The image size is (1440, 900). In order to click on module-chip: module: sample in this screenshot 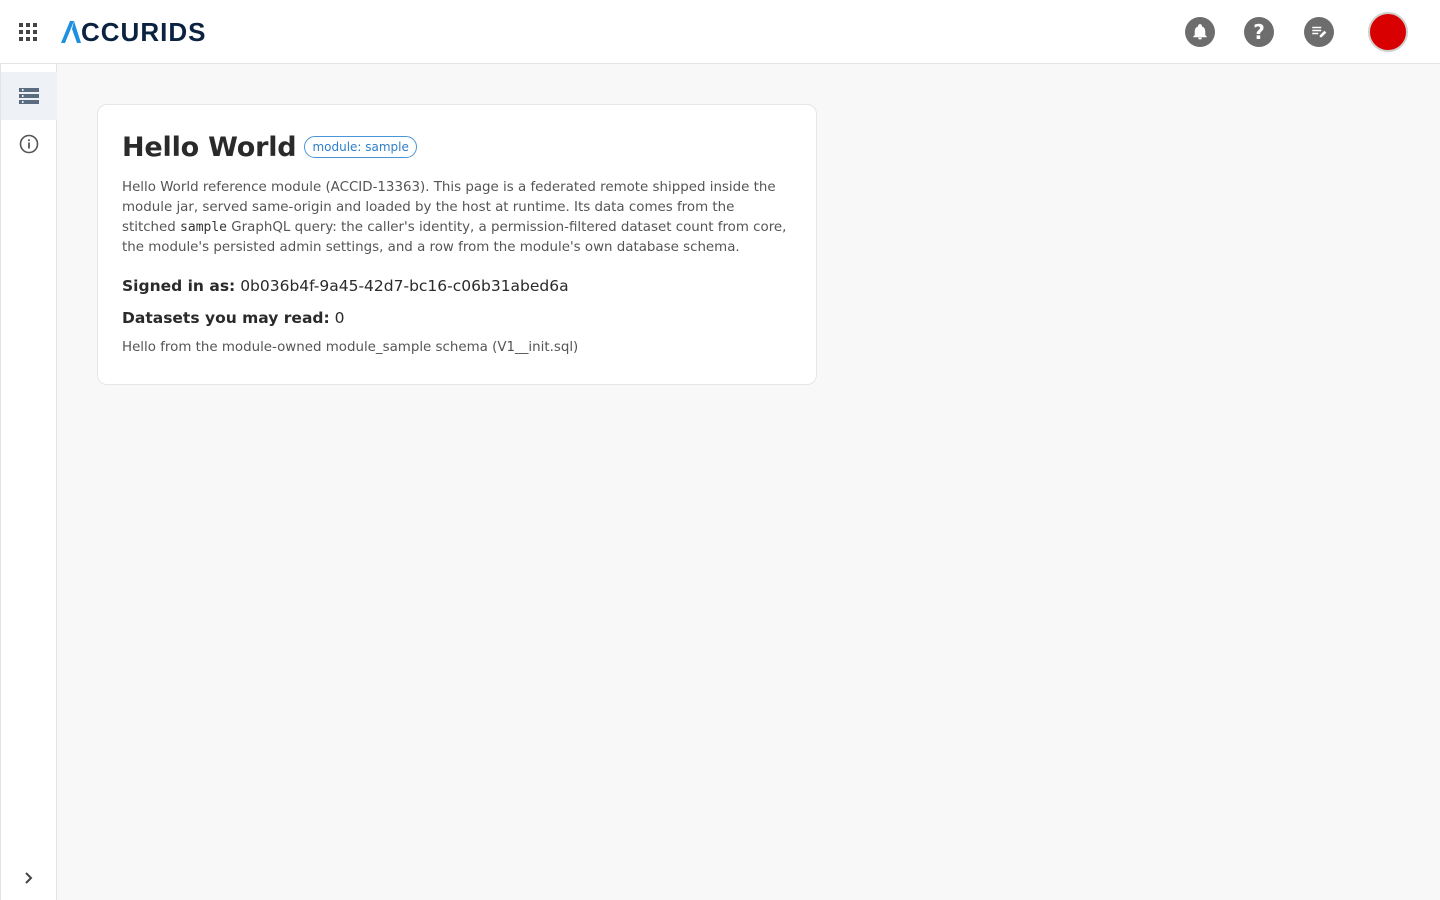, I will do `click(360, 147)`.